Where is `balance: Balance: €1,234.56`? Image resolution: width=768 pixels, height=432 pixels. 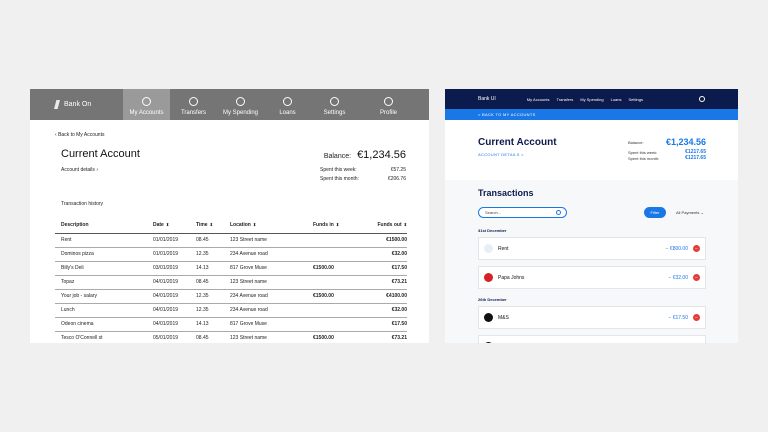 balance: Balance: €1,234.56 is located at coordinates (667, 142).